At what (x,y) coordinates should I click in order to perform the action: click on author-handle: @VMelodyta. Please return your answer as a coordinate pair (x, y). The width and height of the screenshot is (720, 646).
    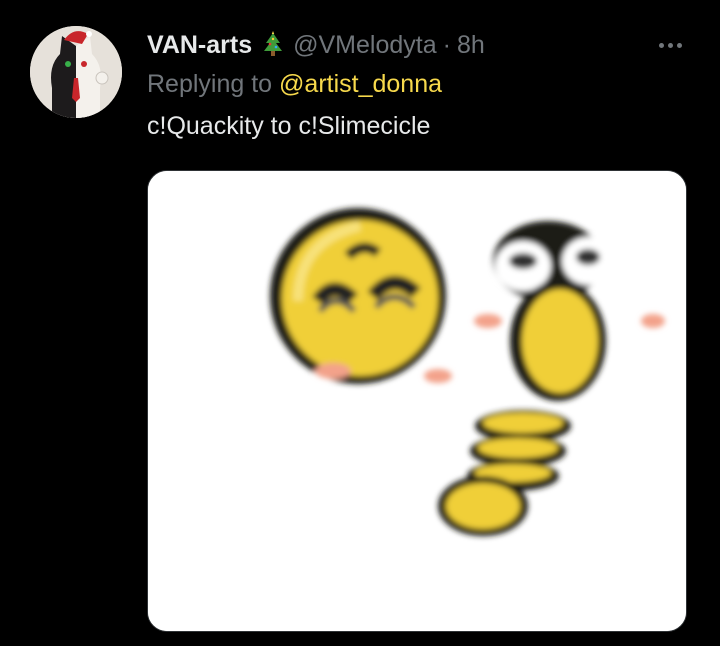
    Looking at the image, I should click on (365, 45).